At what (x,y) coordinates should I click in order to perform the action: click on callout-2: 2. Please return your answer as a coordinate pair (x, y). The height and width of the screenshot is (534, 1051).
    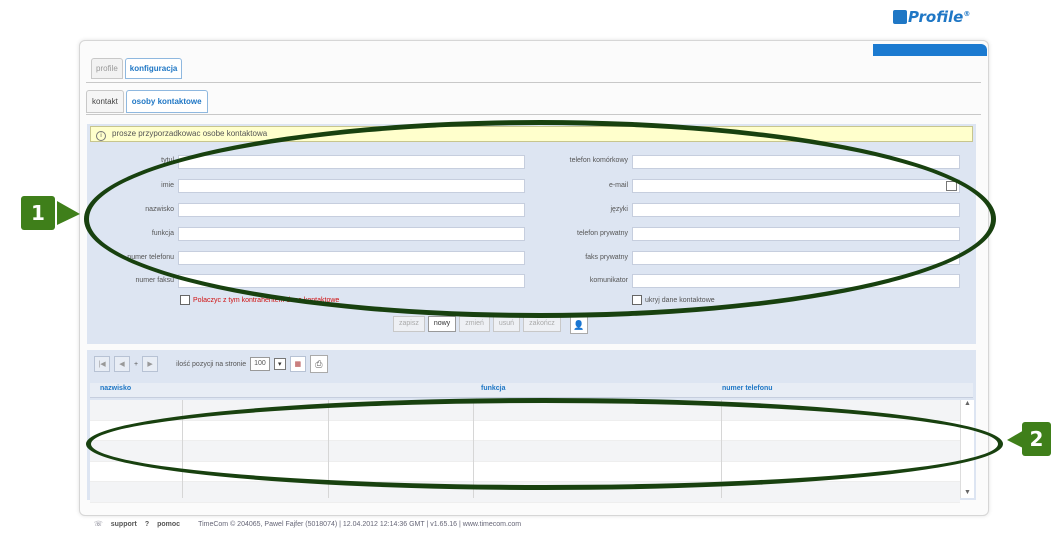
    Looking at the image, I should click on (1036, 439).